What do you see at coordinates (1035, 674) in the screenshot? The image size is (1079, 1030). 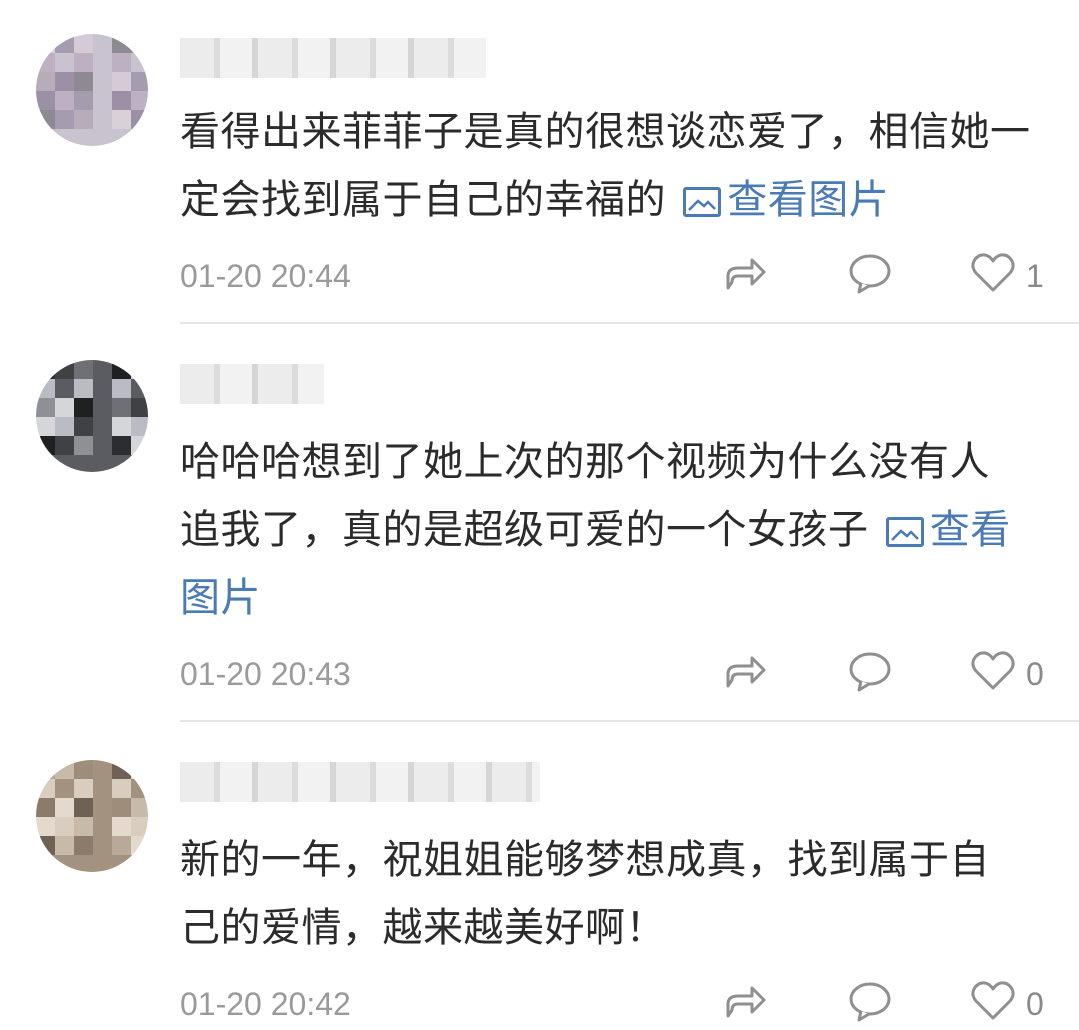 I see `like-count: 0` at bounding box center [1035, 674].